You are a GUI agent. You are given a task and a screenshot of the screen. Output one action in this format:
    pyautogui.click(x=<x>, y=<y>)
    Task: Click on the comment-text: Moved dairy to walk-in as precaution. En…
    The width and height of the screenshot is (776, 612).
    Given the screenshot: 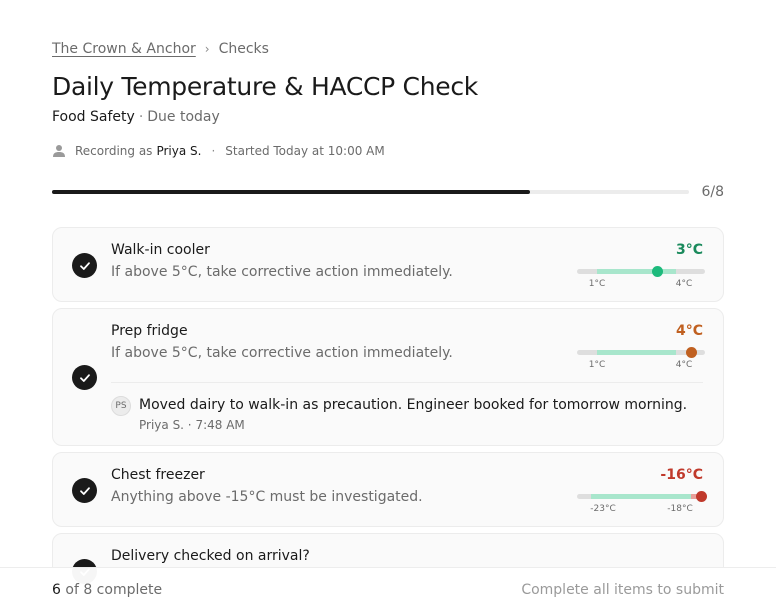 What is the action you would take?
    pyautogui.click(x=413, y=405)
    